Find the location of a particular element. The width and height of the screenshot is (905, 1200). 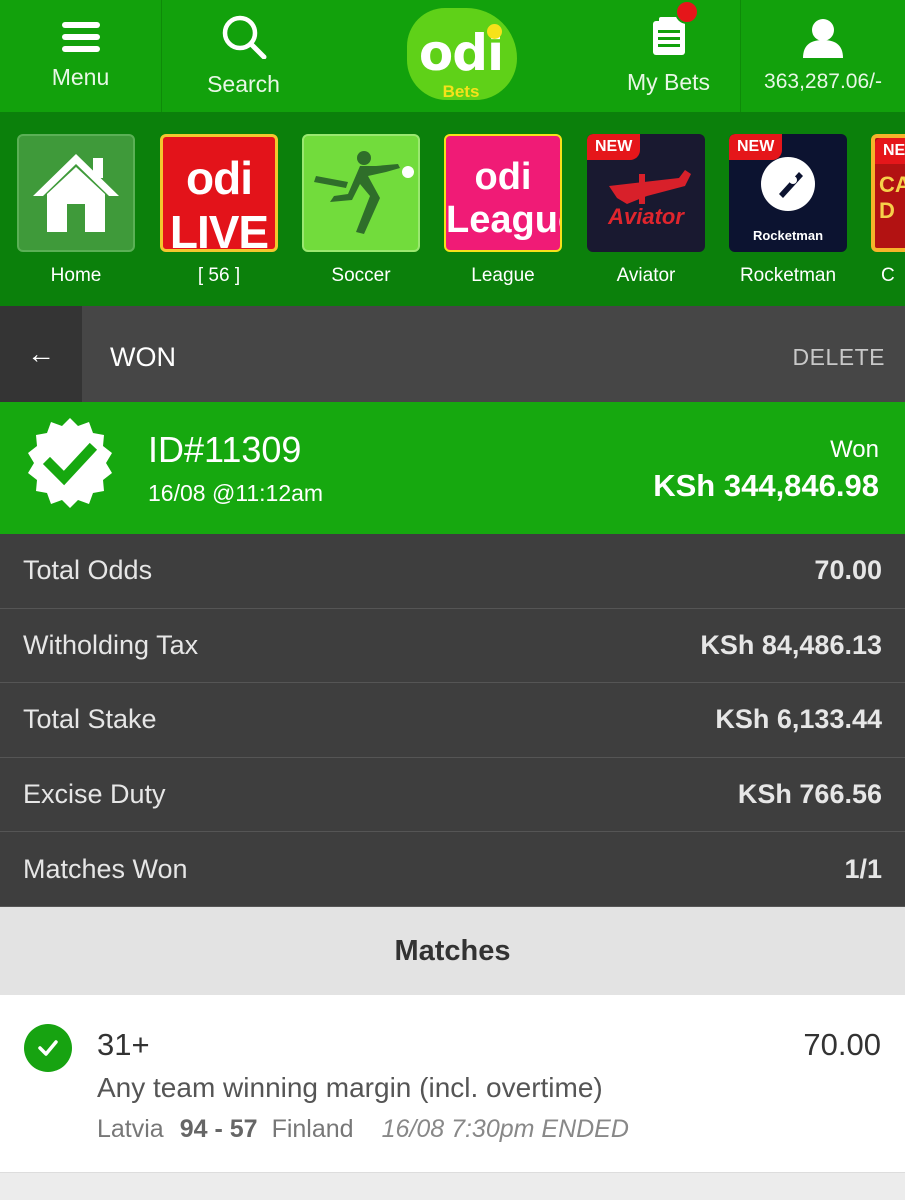

live-tile: odi LIVE is located at coordinates (219, 193).